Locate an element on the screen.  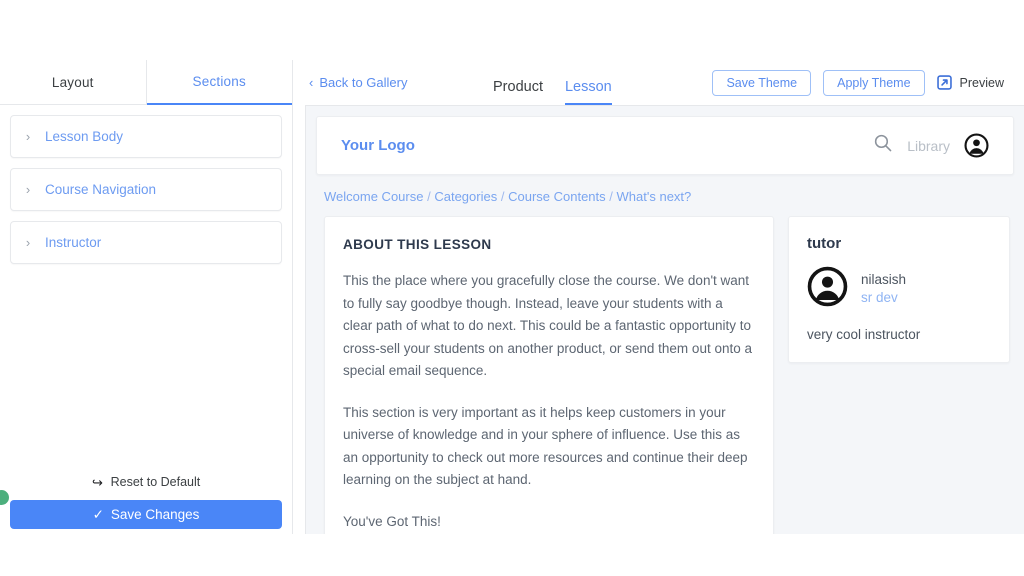
instructor-bio: very cool instructor is located at coordinates (864, 334).